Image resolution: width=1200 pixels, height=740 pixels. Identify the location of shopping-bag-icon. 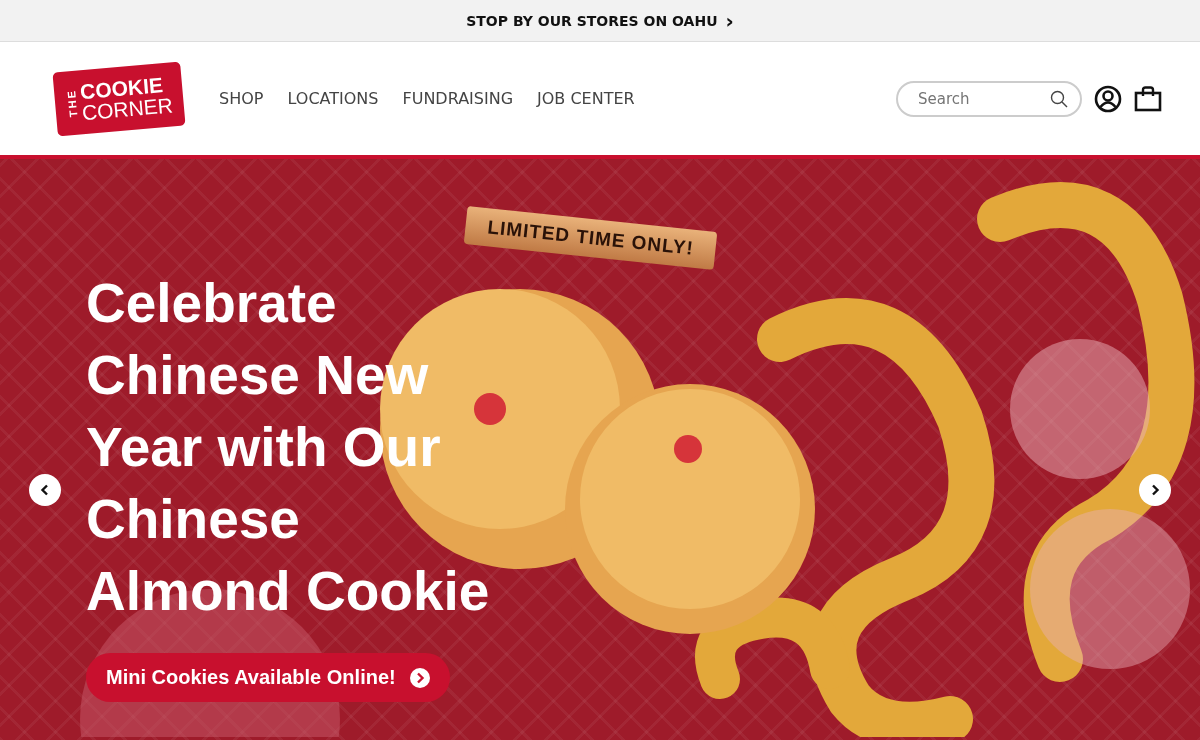
(1148, 98).